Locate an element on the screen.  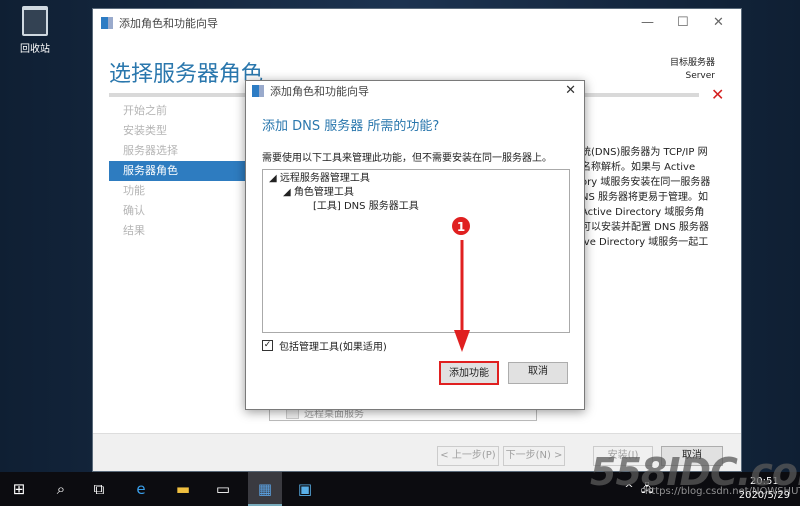
task-view-icon: ⧉ is located at coordinates (99, 489).